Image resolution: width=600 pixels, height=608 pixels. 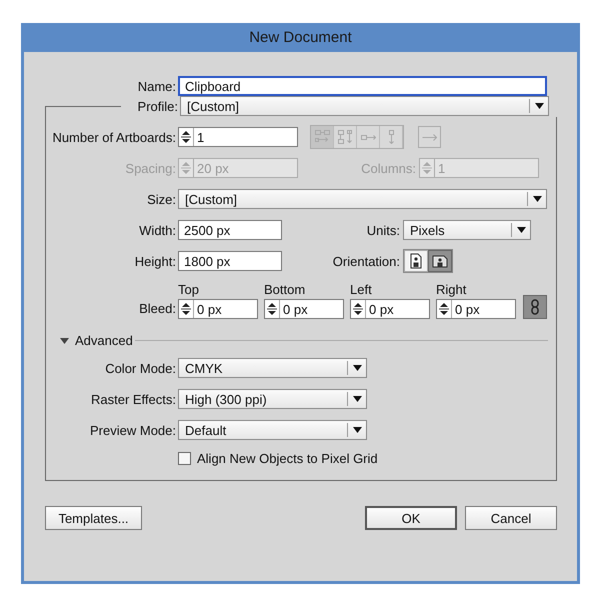 I want to click on link-button, so click(x=535, y=307).